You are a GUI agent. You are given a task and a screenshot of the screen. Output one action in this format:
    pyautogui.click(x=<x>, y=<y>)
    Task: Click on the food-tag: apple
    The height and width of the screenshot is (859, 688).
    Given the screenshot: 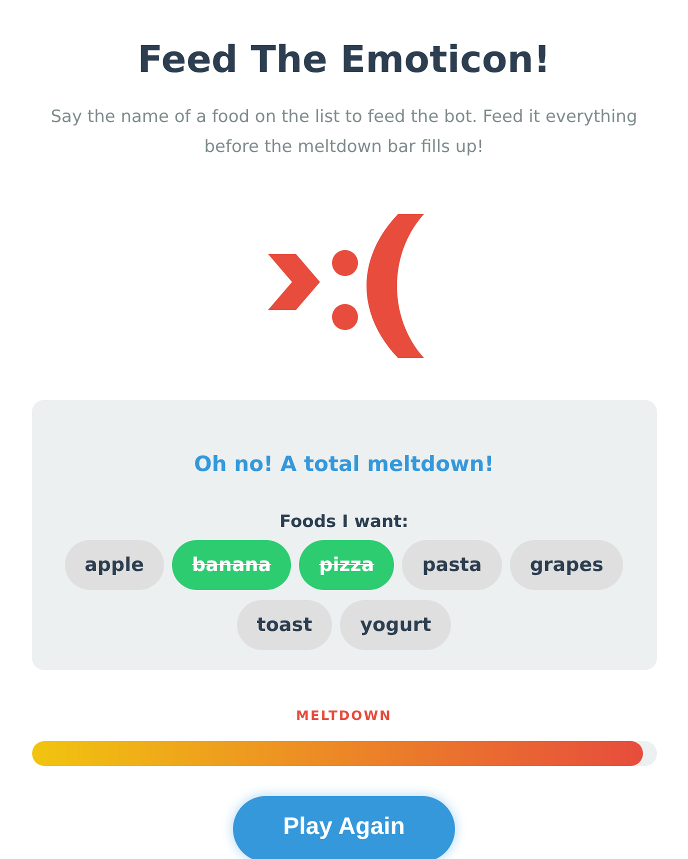 What is the action you would take?
    pyautogui.click(x=114, y=565)
    